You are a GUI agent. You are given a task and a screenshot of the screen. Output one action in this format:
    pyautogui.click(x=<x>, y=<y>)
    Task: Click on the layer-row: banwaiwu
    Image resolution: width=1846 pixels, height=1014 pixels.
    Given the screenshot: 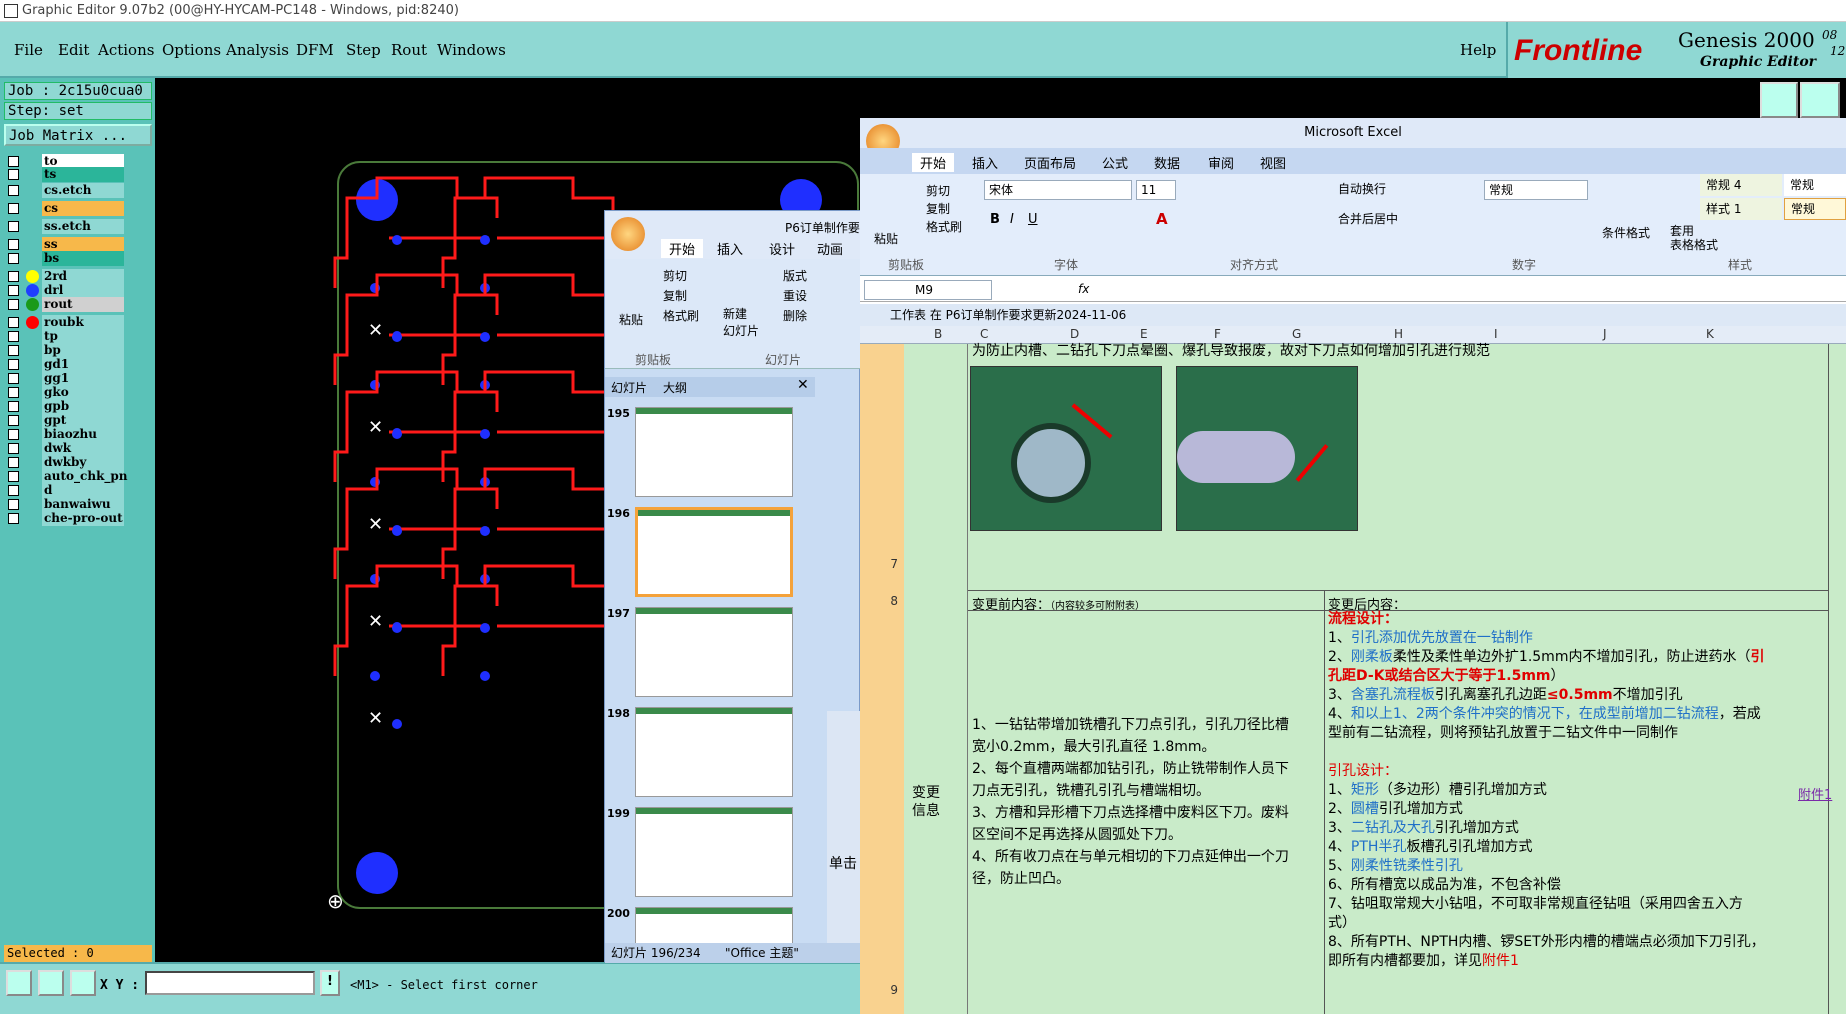 What is the action you would take?
    pyautogui.click(x=65, y=504)
    